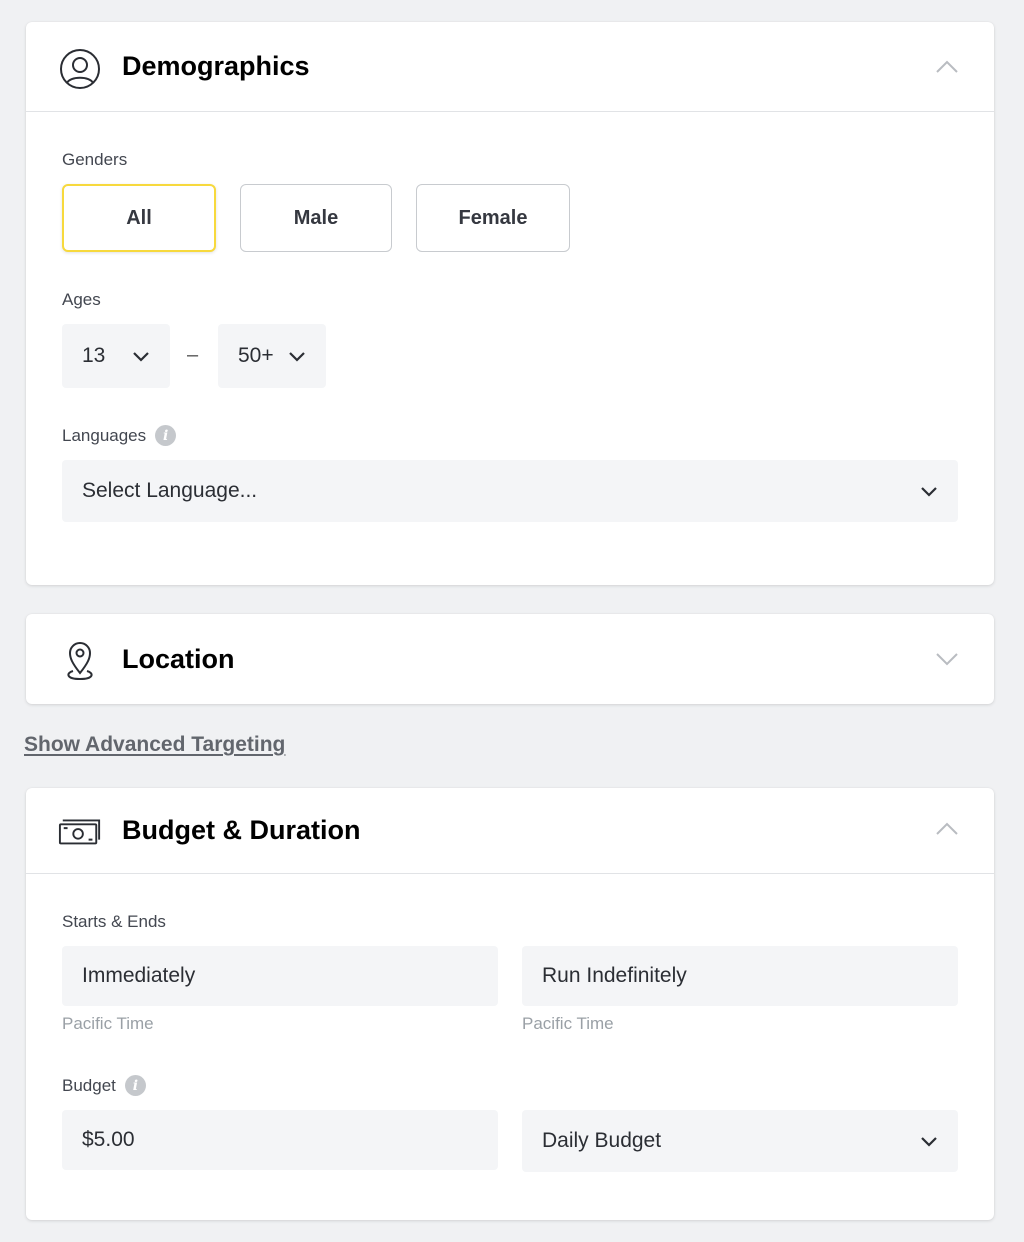  What do you see at coordinates (280, 976) in the screenshot?
I see `start-date-field: Immediately` at bounding box center [280, 976].